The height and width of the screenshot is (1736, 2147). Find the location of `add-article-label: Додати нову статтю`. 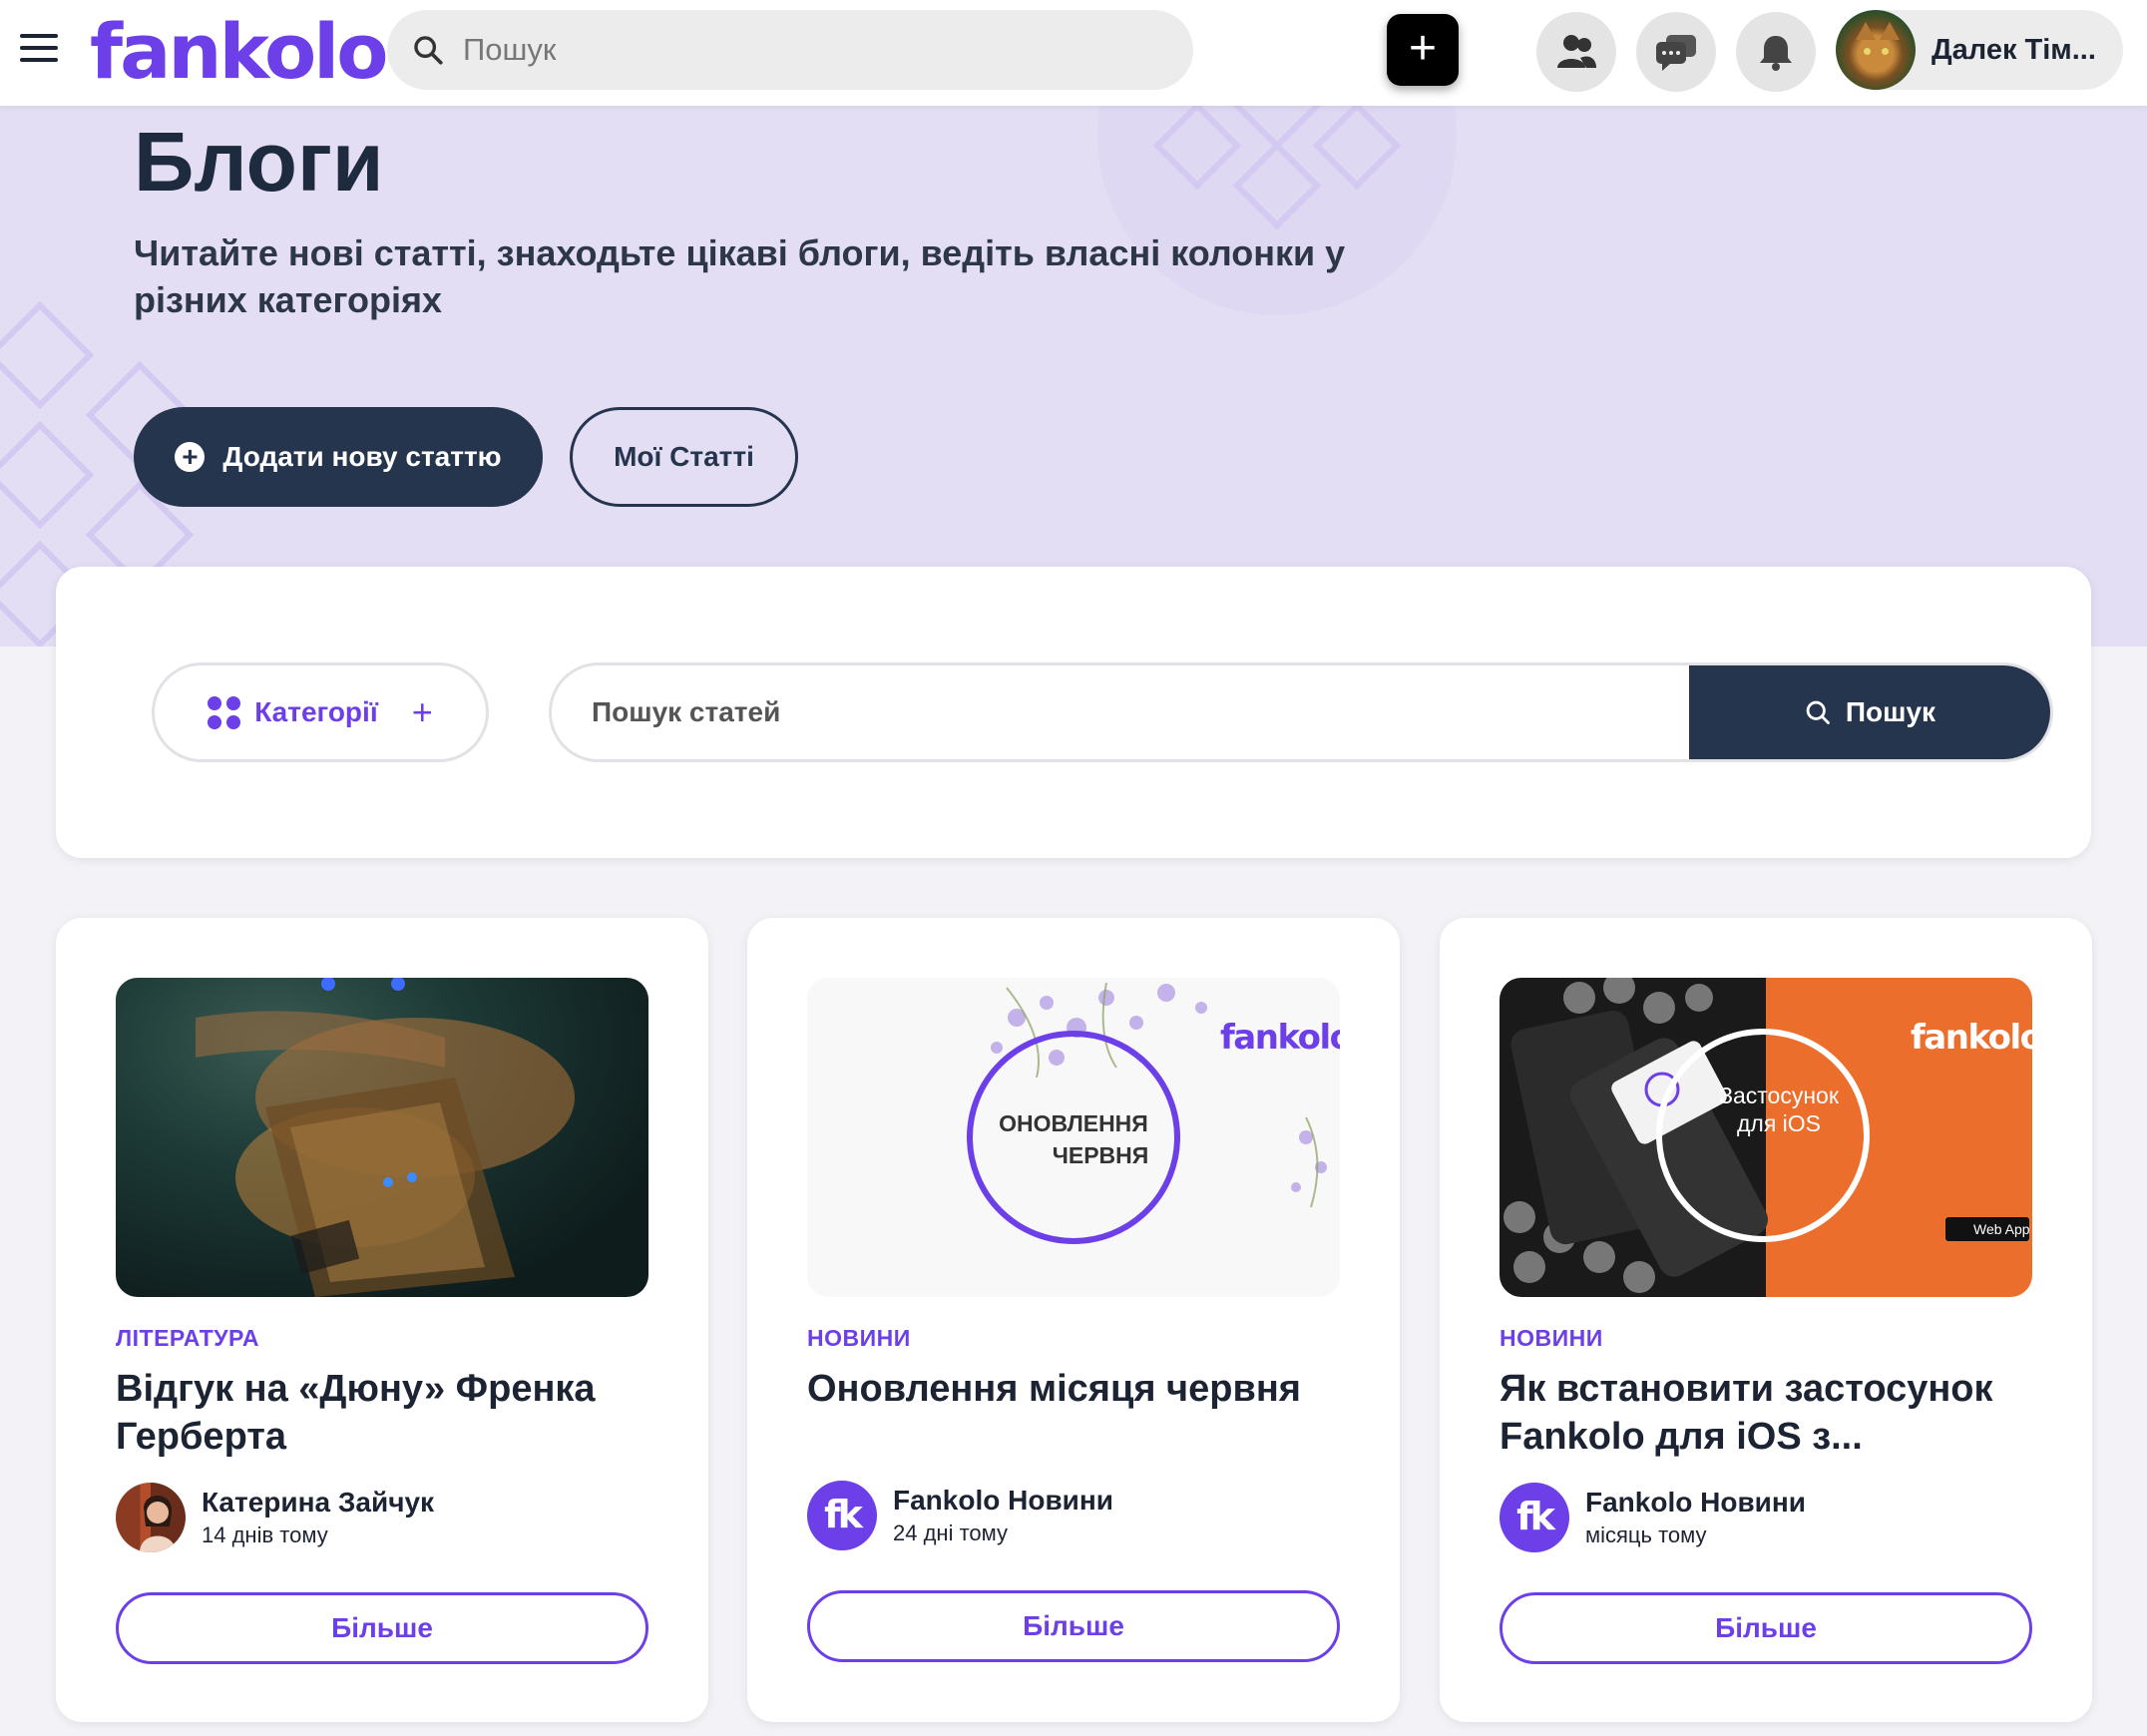

add-article-label: Додати нову статтю is located at coordinates (362, 456).